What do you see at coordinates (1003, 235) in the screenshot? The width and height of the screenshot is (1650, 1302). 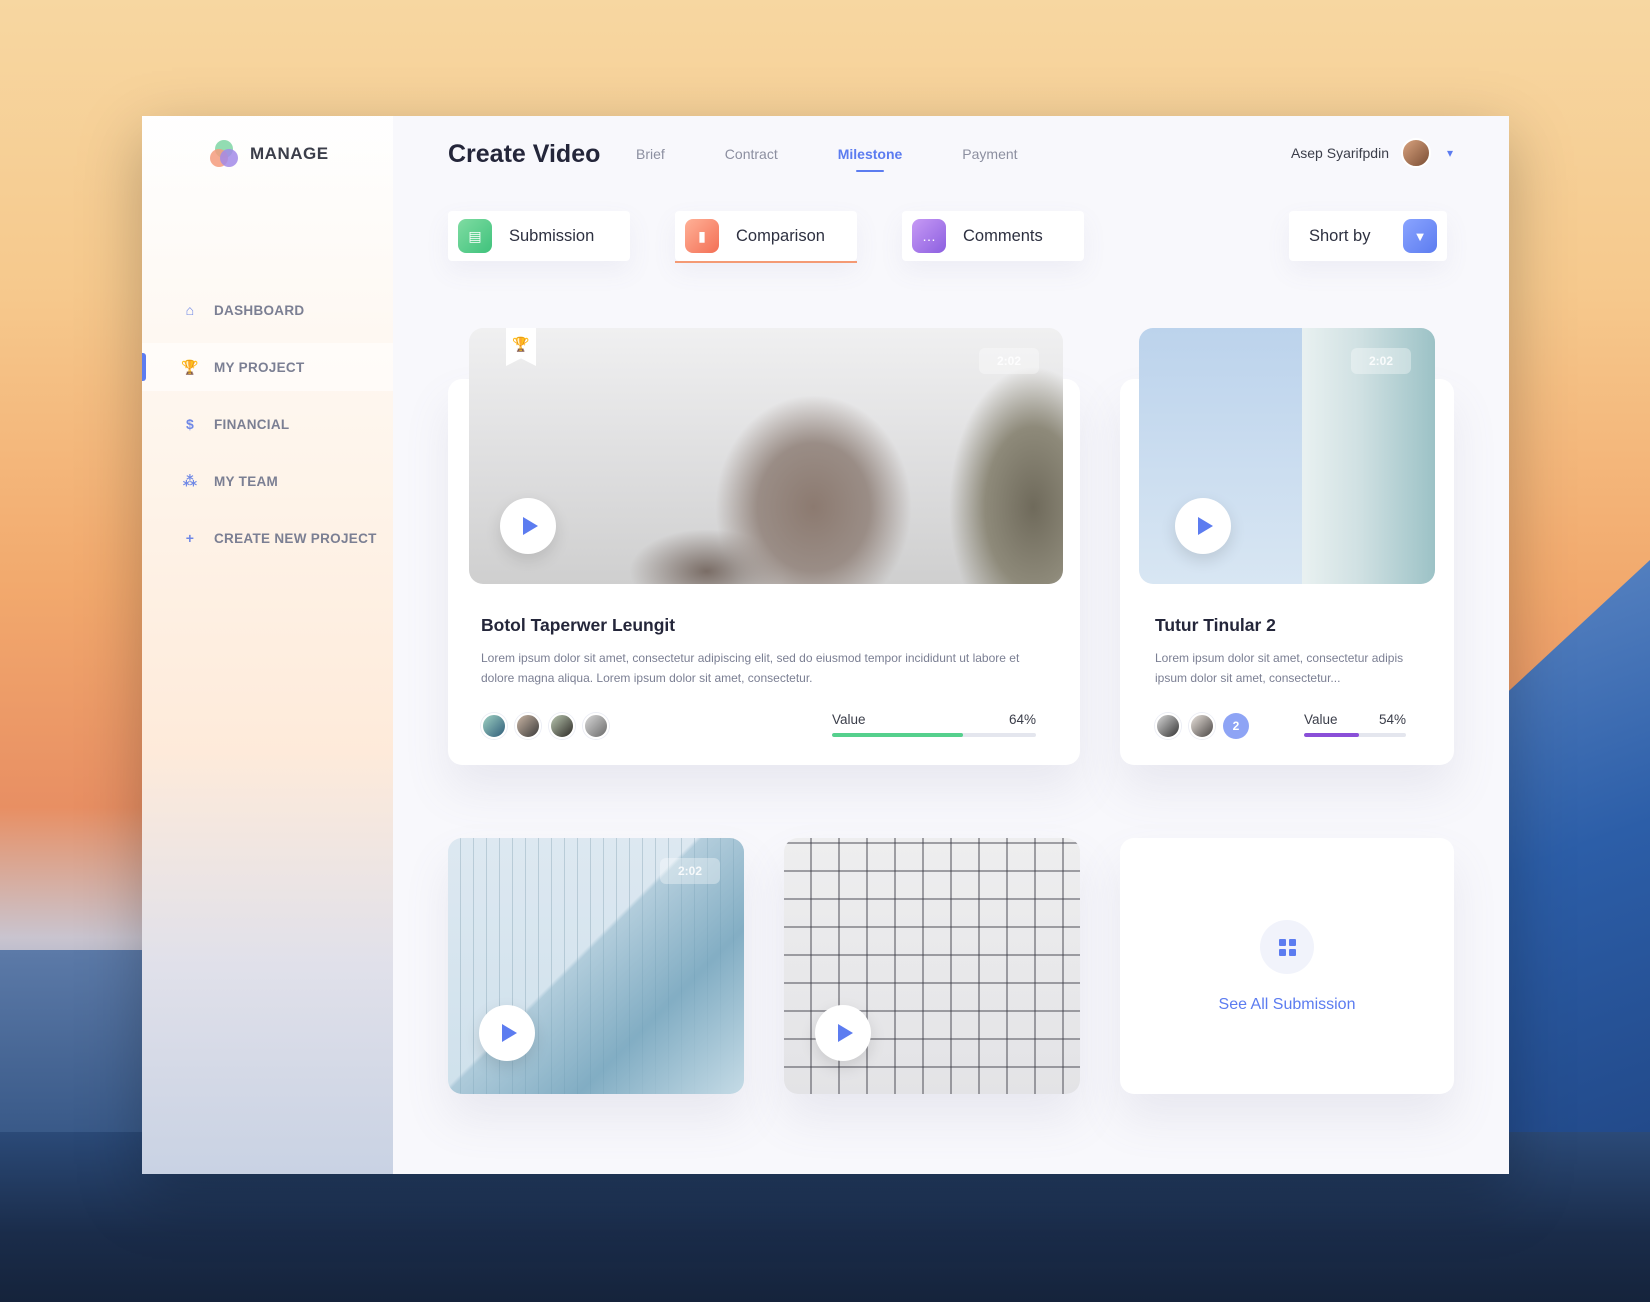 I see `filter-label: Comments` at bounding box center [1003, 235].